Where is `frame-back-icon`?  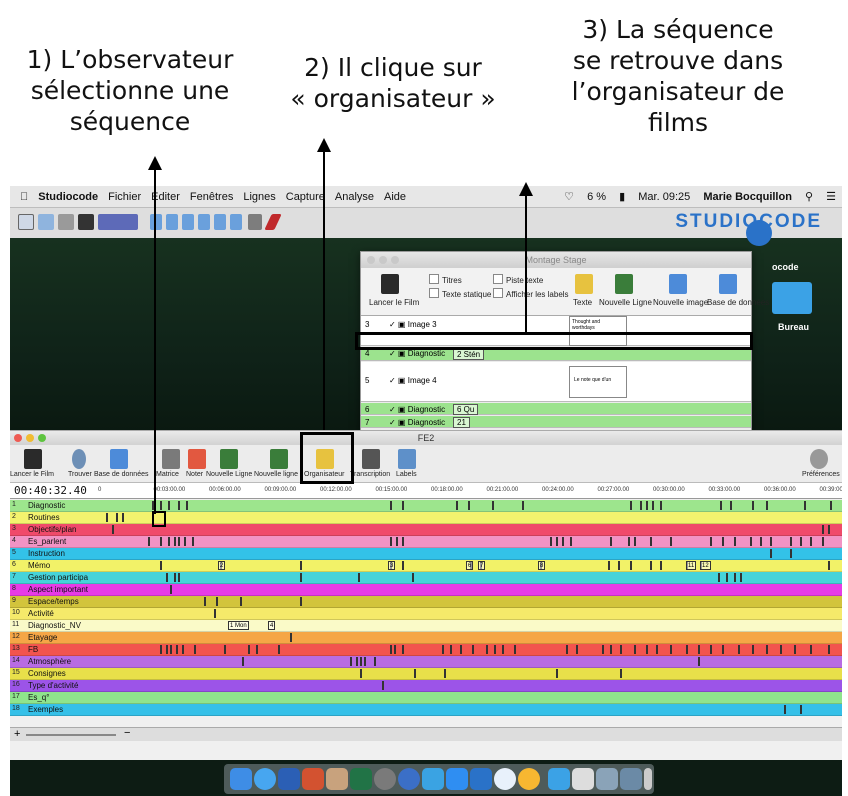
frame-back-icon is located at coordinates (188, 222).